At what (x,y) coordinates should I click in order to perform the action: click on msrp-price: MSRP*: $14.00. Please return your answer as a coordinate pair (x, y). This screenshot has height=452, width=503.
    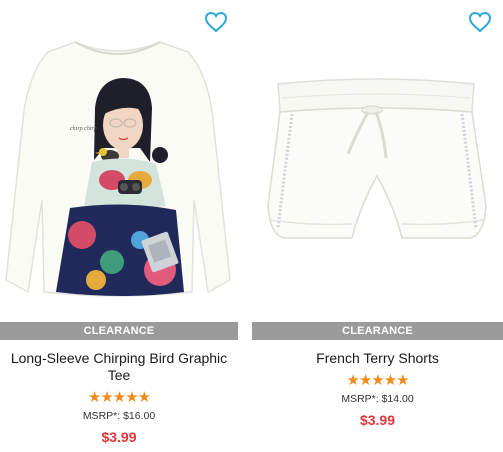
    Looking at the image, I should click on (377, 399).